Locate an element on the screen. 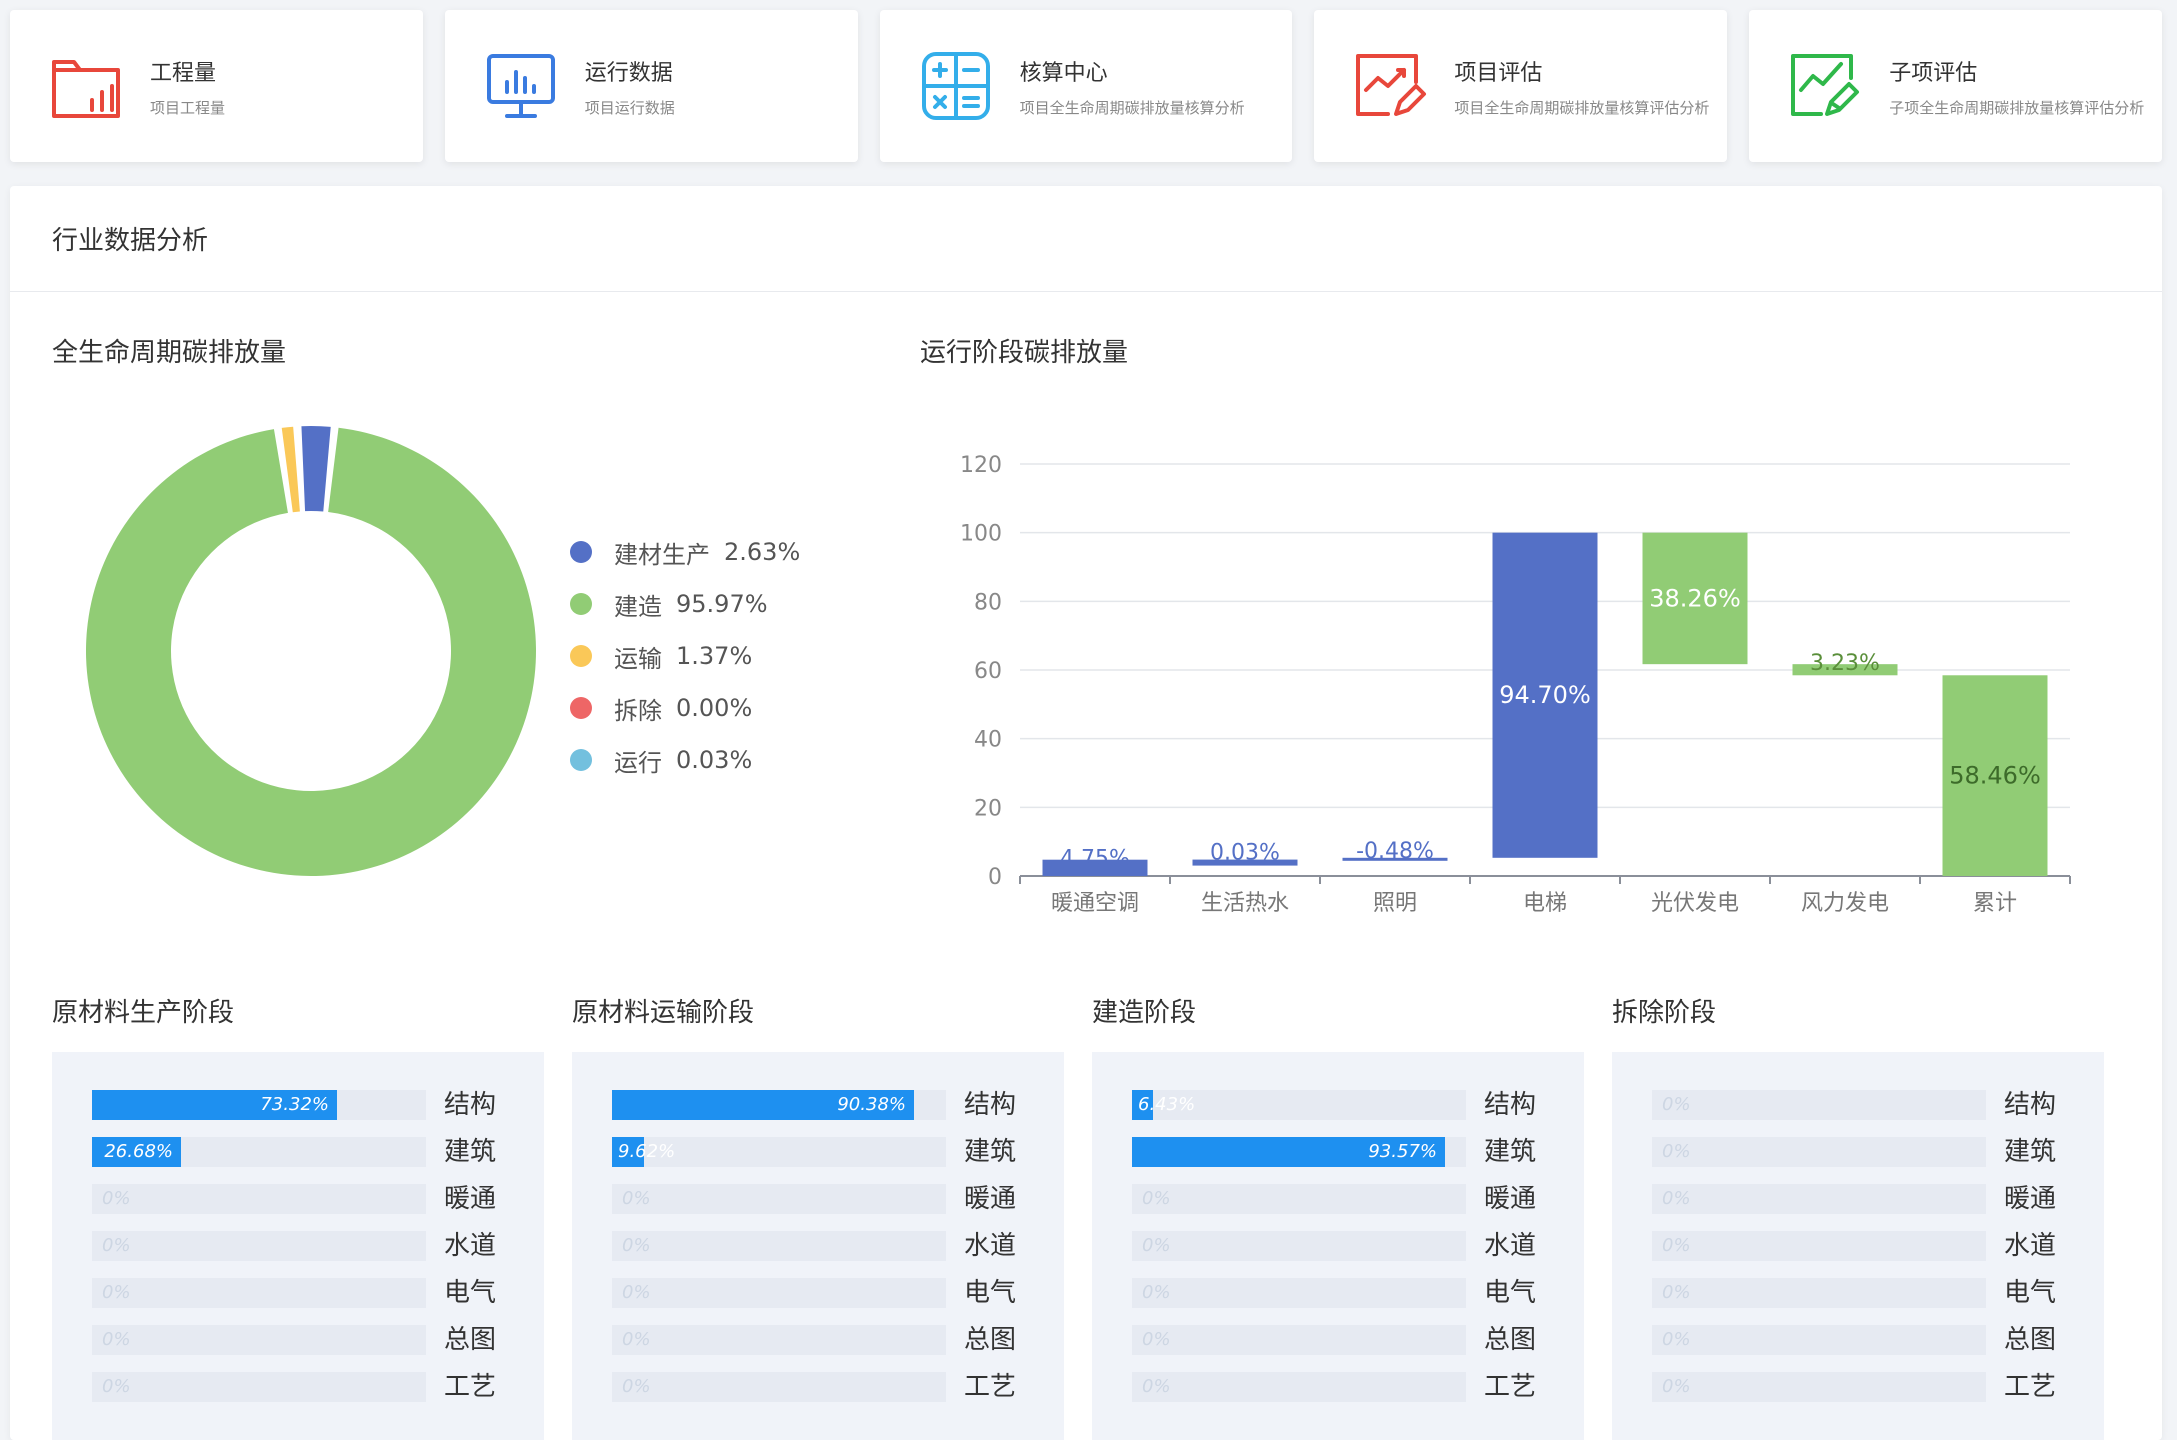  legend-item: 建造 95.97% is located at coordinates (685, 604).